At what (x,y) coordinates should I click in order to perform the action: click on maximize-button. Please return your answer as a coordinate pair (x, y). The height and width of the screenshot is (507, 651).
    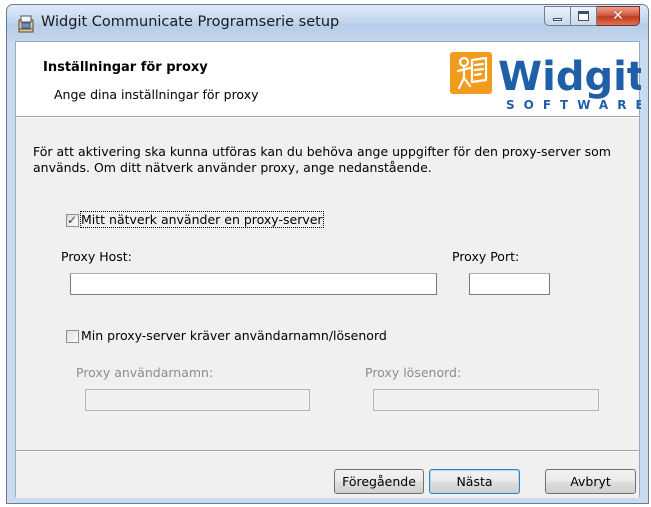
    Looking at the image, I should click on (584, 16).